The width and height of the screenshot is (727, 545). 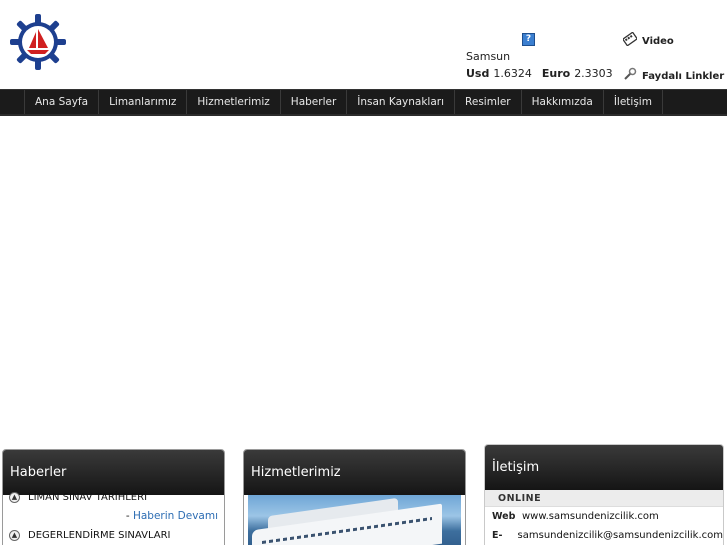 I want to click on contact-web-row: Web www.samsundenizcilik.com, so click(x=604, y=516).